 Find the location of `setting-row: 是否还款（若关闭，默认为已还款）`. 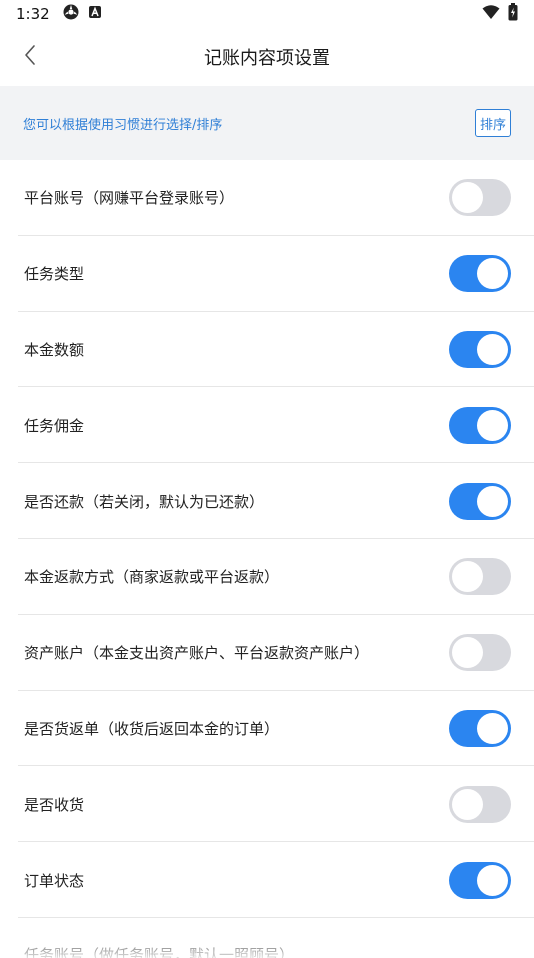

setting-row: 是否还款（若关闭，默认为已还款） is located at coordinates (267, 501).